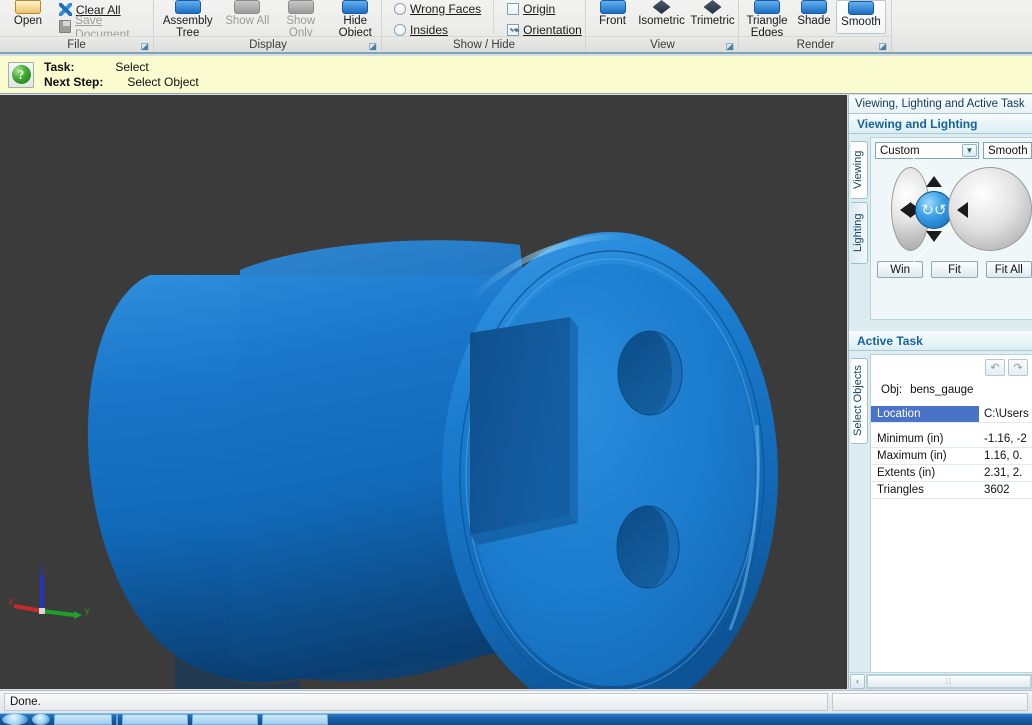 The image size is (1032, 725). I want to click on scroll-left-arrow-icon: ‹, so click(857, 681).